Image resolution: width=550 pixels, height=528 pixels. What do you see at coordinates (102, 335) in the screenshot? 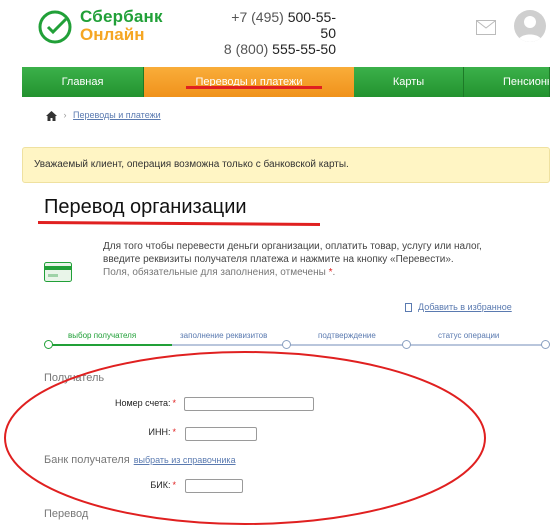
I see `step-label-1: выбор получателя` at bounding box center [102, 335].